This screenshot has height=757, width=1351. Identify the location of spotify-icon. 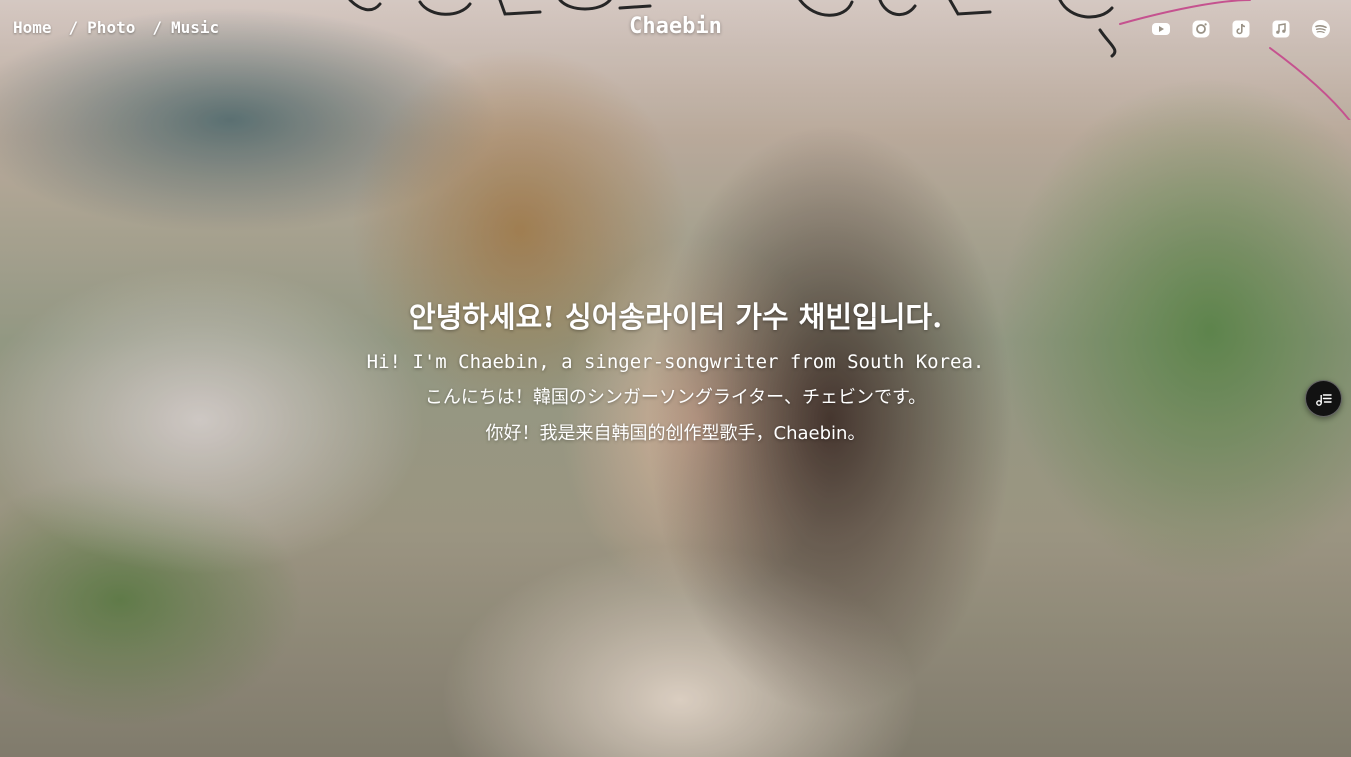
(1321, 29).